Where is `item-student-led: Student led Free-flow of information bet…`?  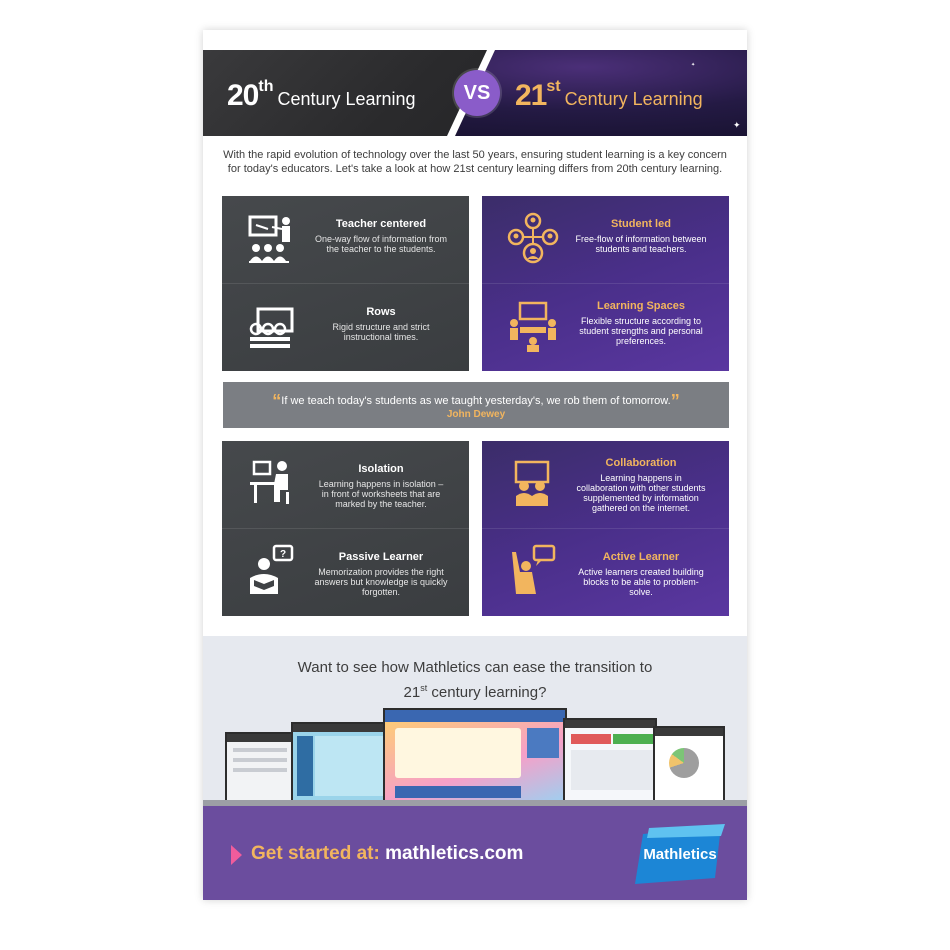
item-student-led: Student led Free-flow of information bet… is located at coordinates (605, 239).